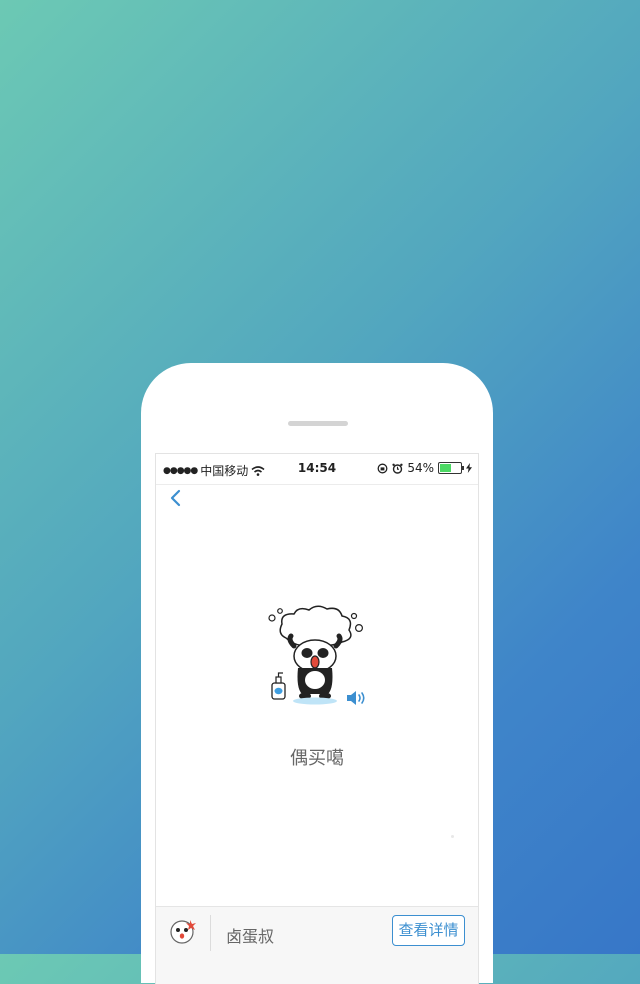 The width and height of the screenshot is (640, 984). I want to click on status-right: 54%, so click(424, 468).